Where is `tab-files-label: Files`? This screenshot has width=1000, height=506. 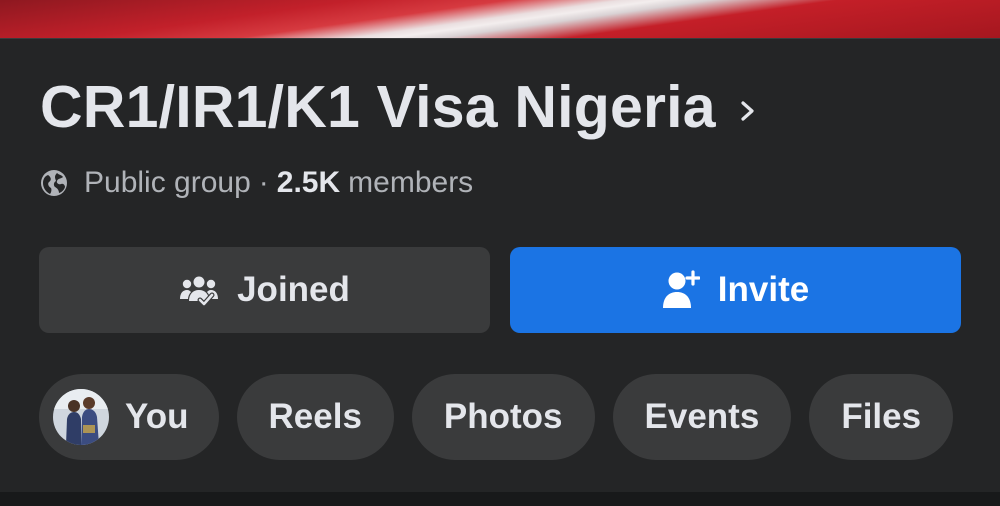 tab-files-label: Files is located at coordinates (881, 416).